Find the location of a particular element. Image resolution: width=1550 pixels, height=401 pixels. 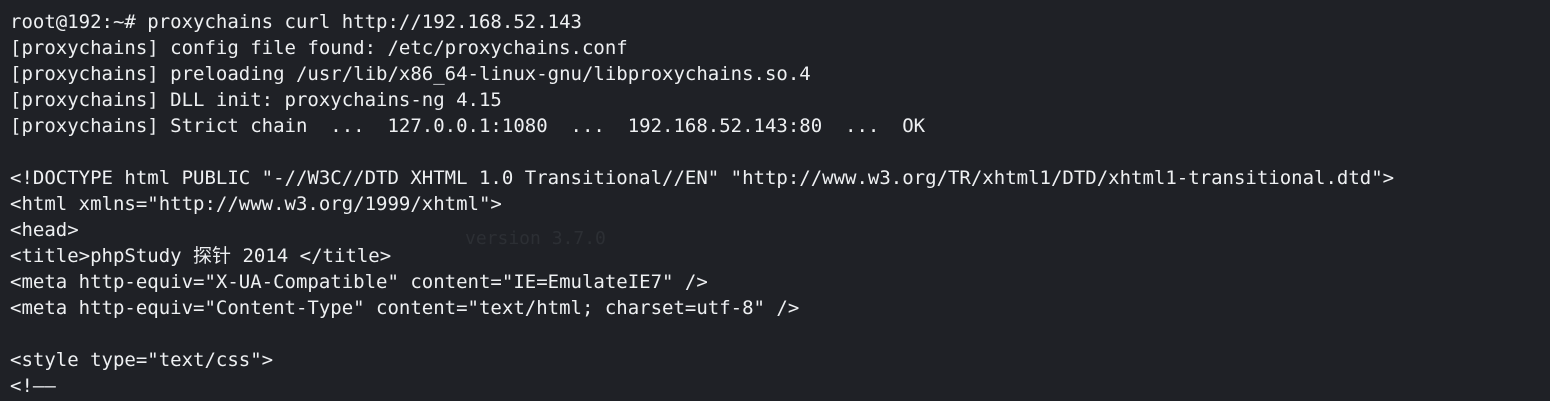

html-output-line: <!—— is located at coordinates (33, 386).